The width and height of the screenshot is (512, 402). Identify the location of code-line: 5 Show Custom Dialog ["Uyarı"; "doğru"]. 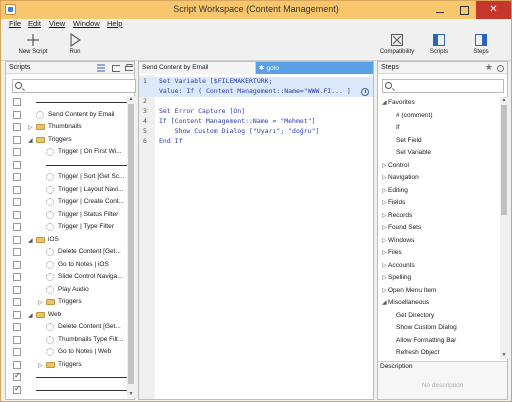
(256, 132).